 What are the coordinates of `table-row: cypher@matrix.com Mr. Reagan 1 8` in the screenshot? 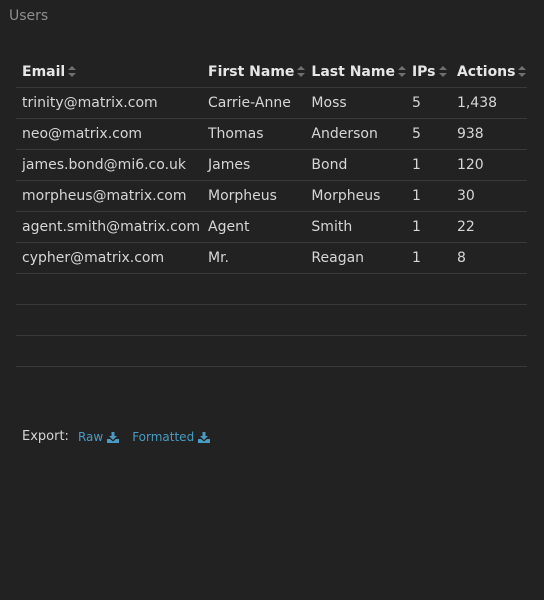 It's located at (271, 258).